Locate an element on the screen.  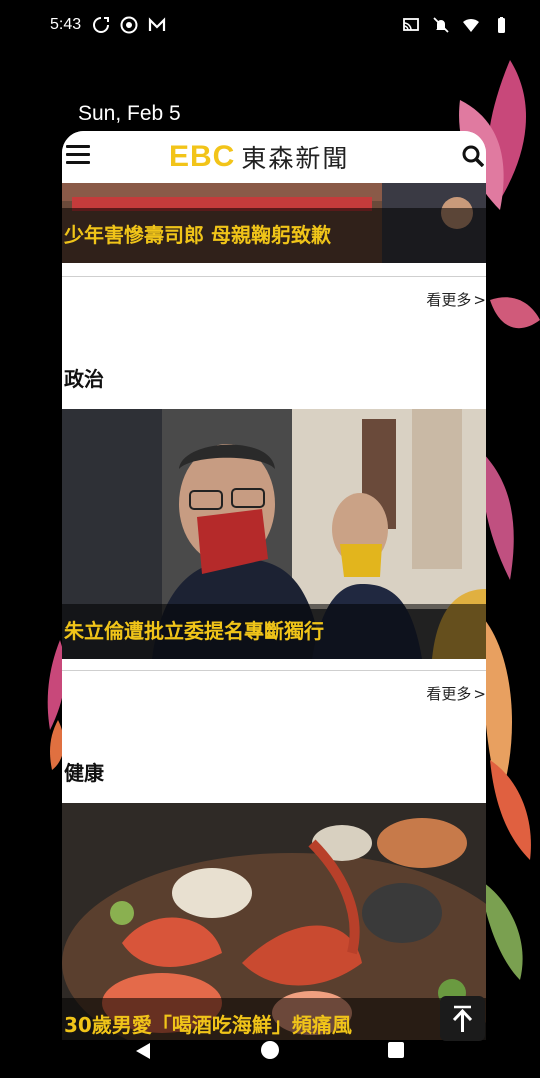
battery-icon is located at coordinates (501, 25).